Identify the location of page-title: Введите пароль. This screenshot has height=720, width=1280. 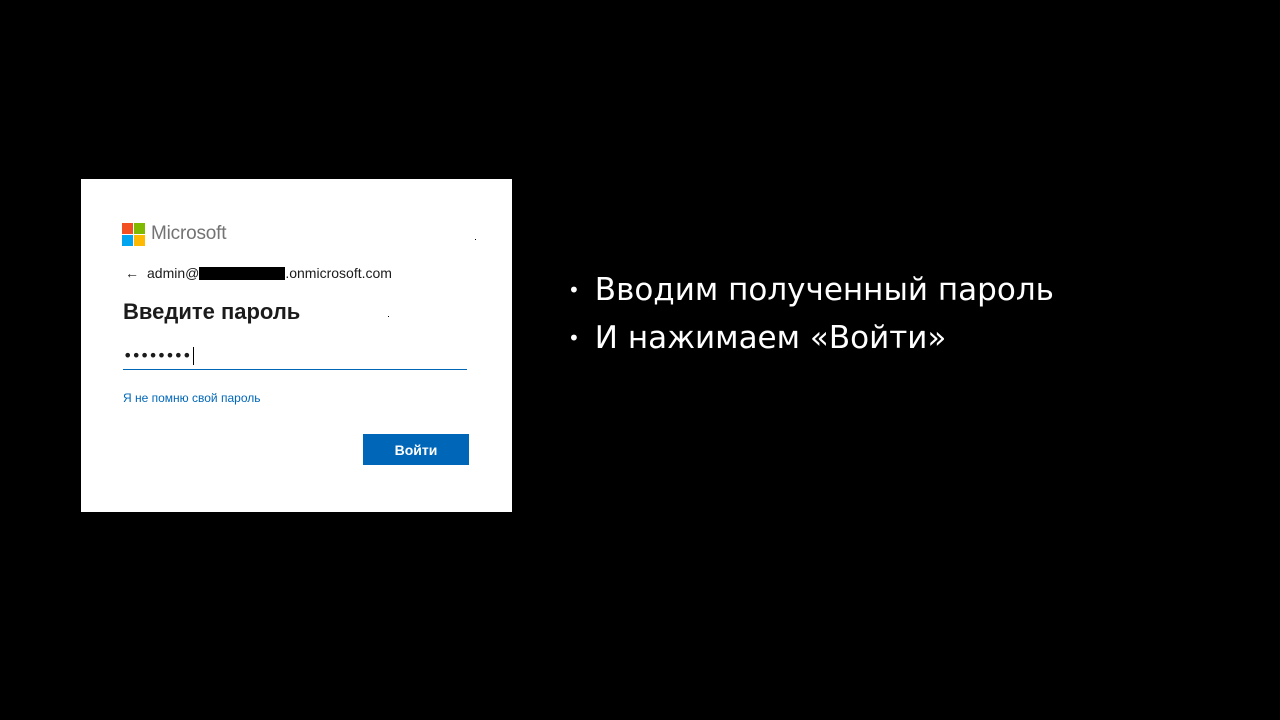
(212, 311).